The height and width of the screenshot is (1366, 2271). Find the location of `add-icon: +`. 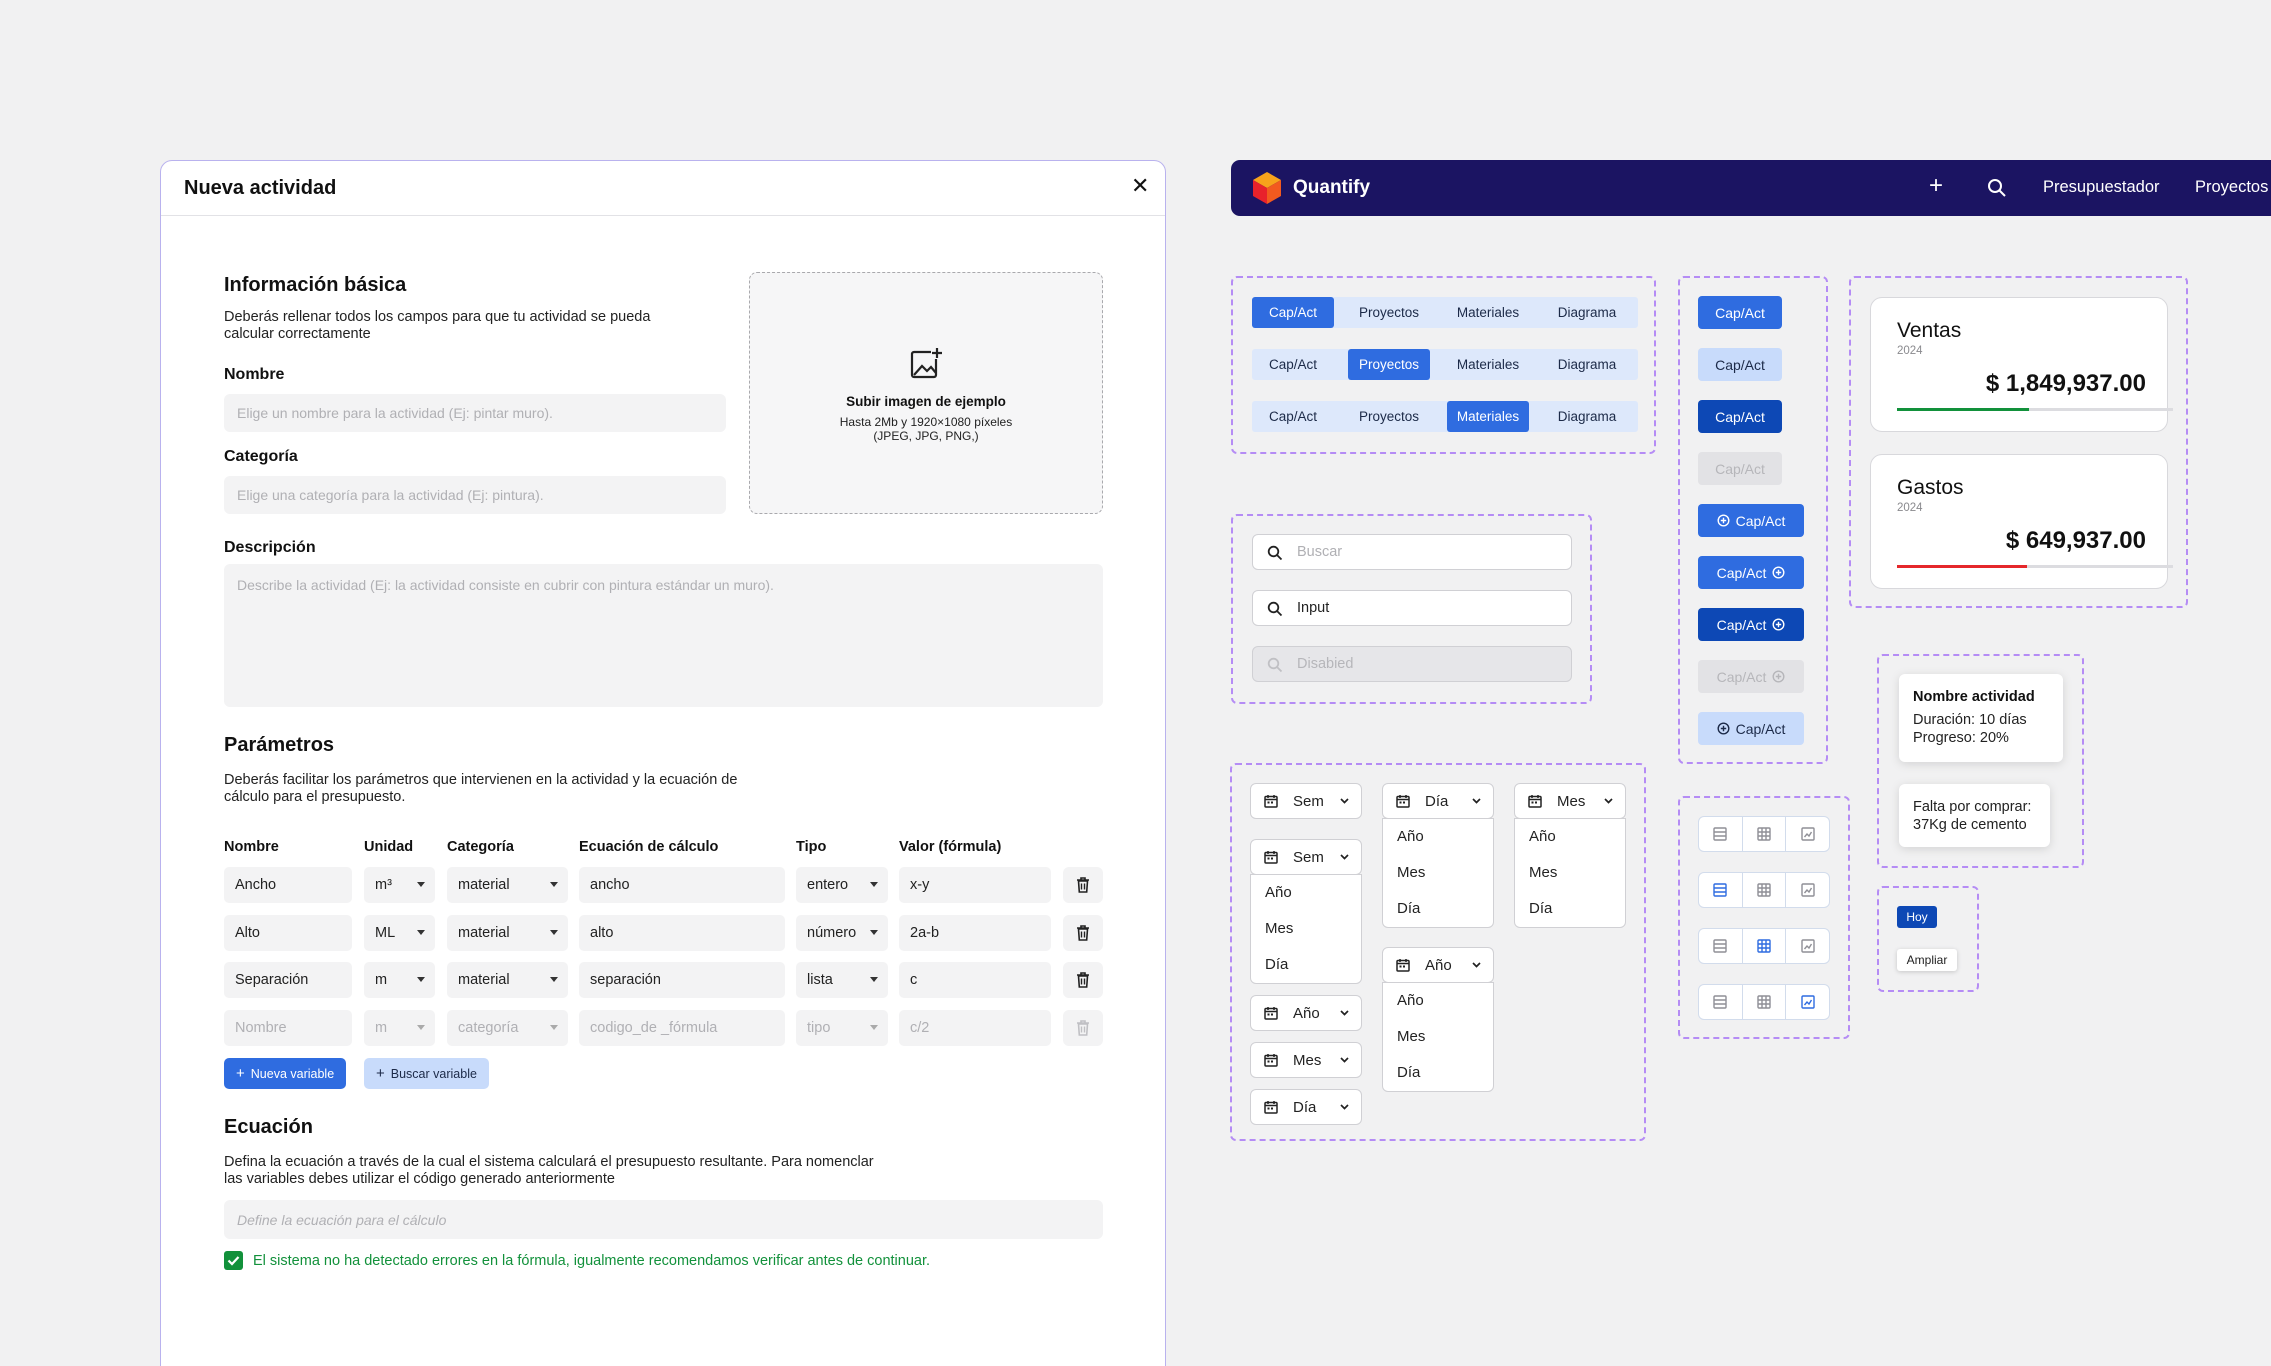

add-icon: + is located at coordinates (1936, 186).